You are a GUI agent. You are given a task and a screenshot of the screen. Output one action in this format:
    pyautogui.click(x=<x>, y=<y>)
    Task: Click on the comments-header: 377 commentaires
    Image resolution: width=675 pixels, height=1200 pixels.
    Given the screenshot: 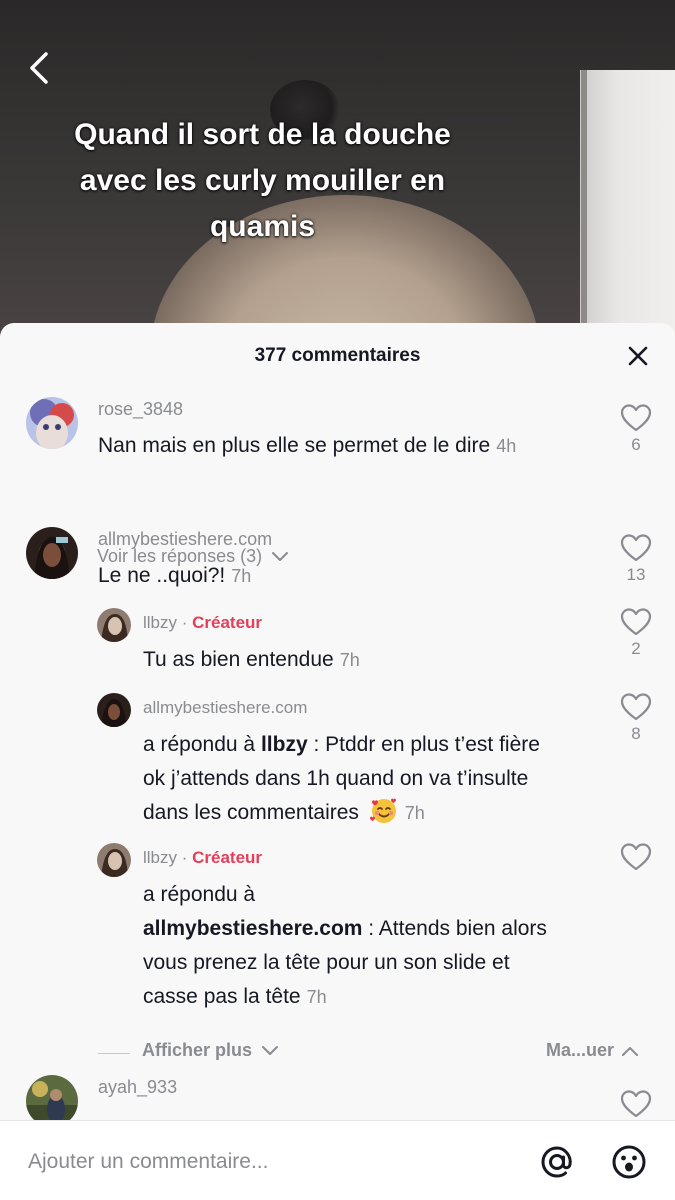 What is the action you would take?
    pyautogui.click(x=337, y=356)
    